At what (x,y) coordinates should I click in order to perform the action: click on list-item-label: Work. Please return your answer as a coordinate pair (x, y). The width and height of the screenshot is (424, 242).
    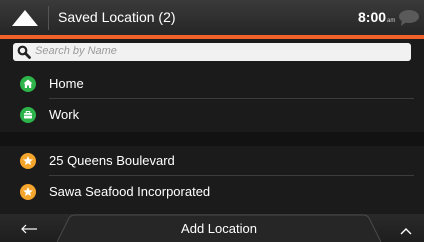
    Looking at the image, I should click on (64, 114).